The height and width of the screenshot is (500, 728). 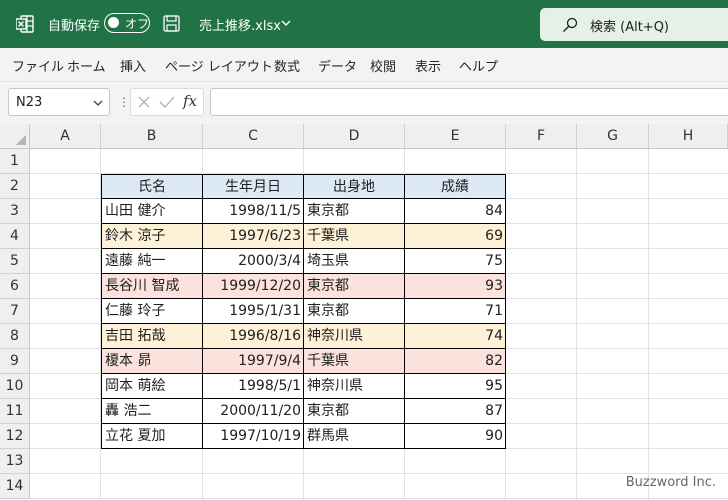 I want to click on row-header: 7, so click(x=15, y=311).